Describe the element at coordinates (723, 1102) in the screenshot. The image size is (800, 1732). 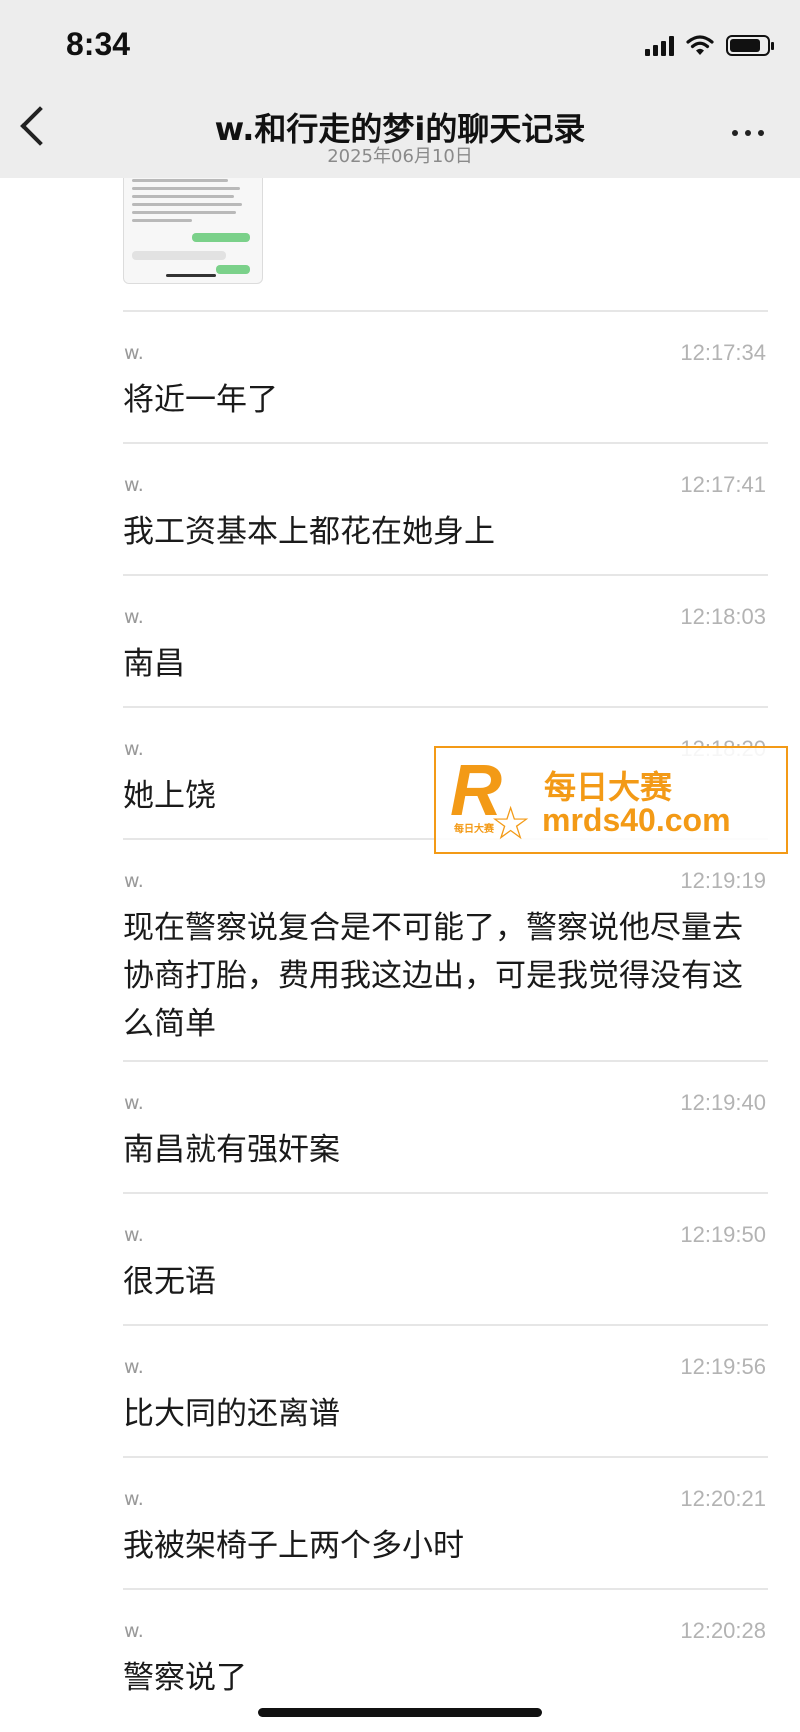
I see `message-time: 12:19:40` at that location.